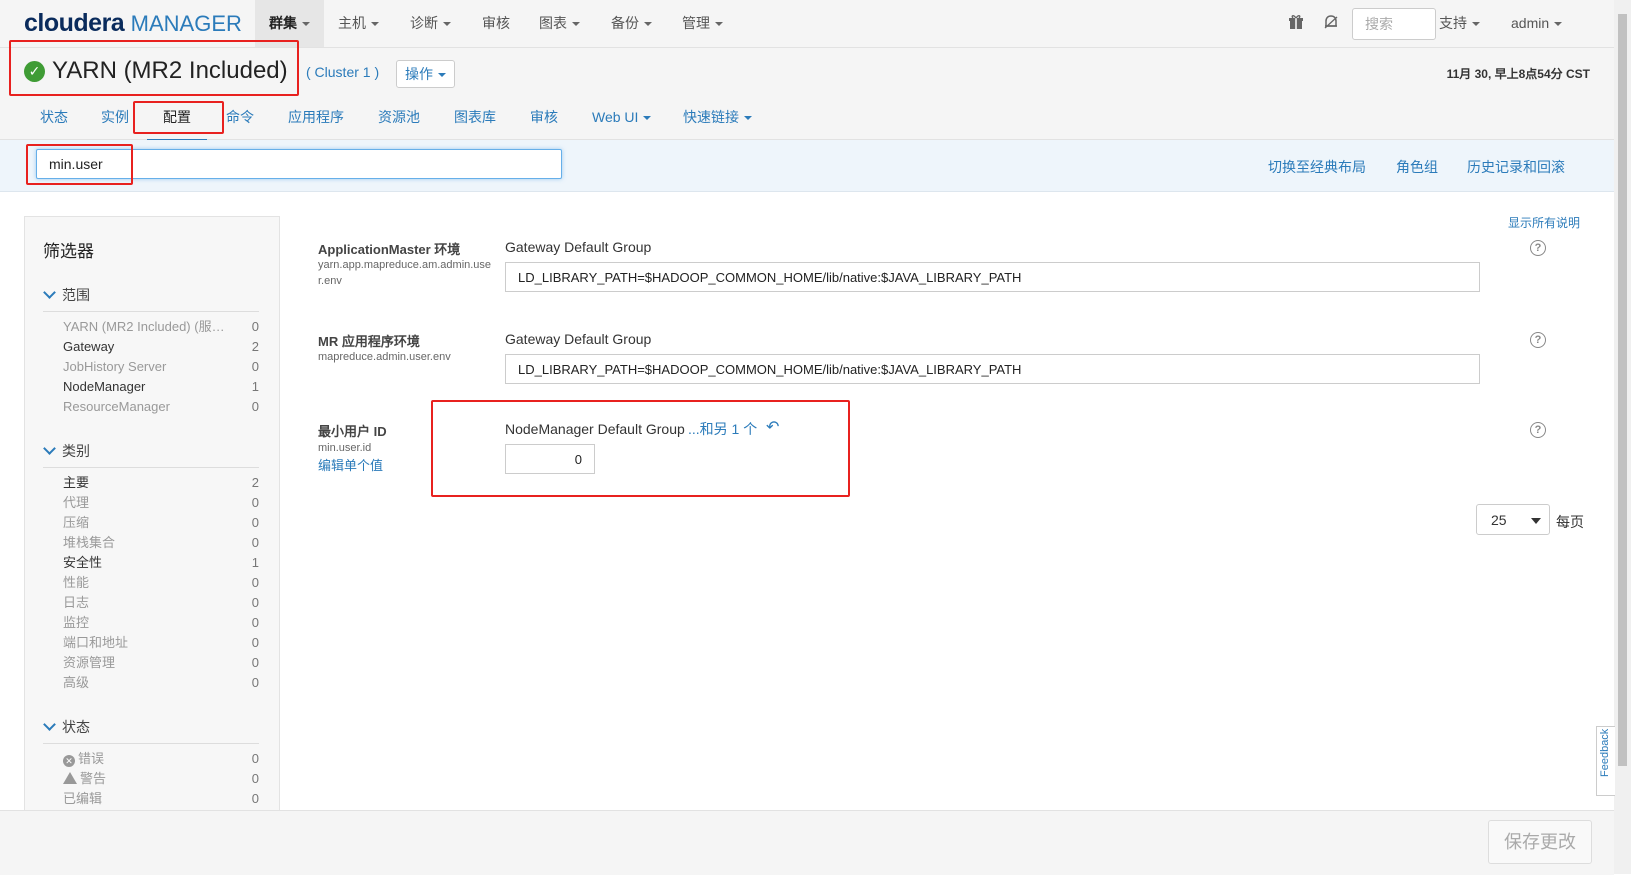 The image size is (1631, 875). I want to click on filter-title: 筛选器, so click(68, 251).